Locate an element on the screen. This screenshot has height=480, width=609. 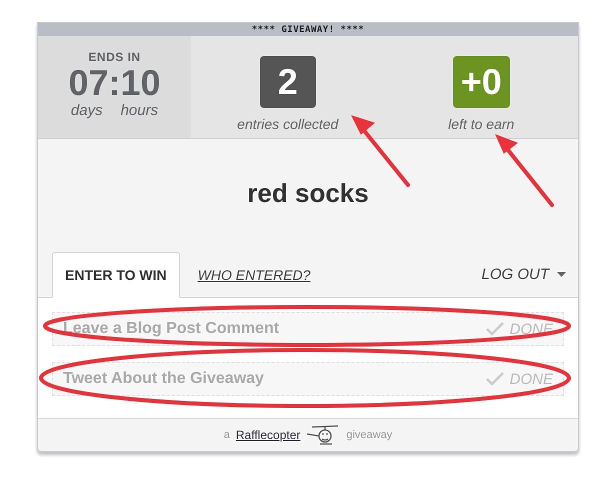
entry-label: Tweet About the Giveaway is located at coordinates (163, 379).